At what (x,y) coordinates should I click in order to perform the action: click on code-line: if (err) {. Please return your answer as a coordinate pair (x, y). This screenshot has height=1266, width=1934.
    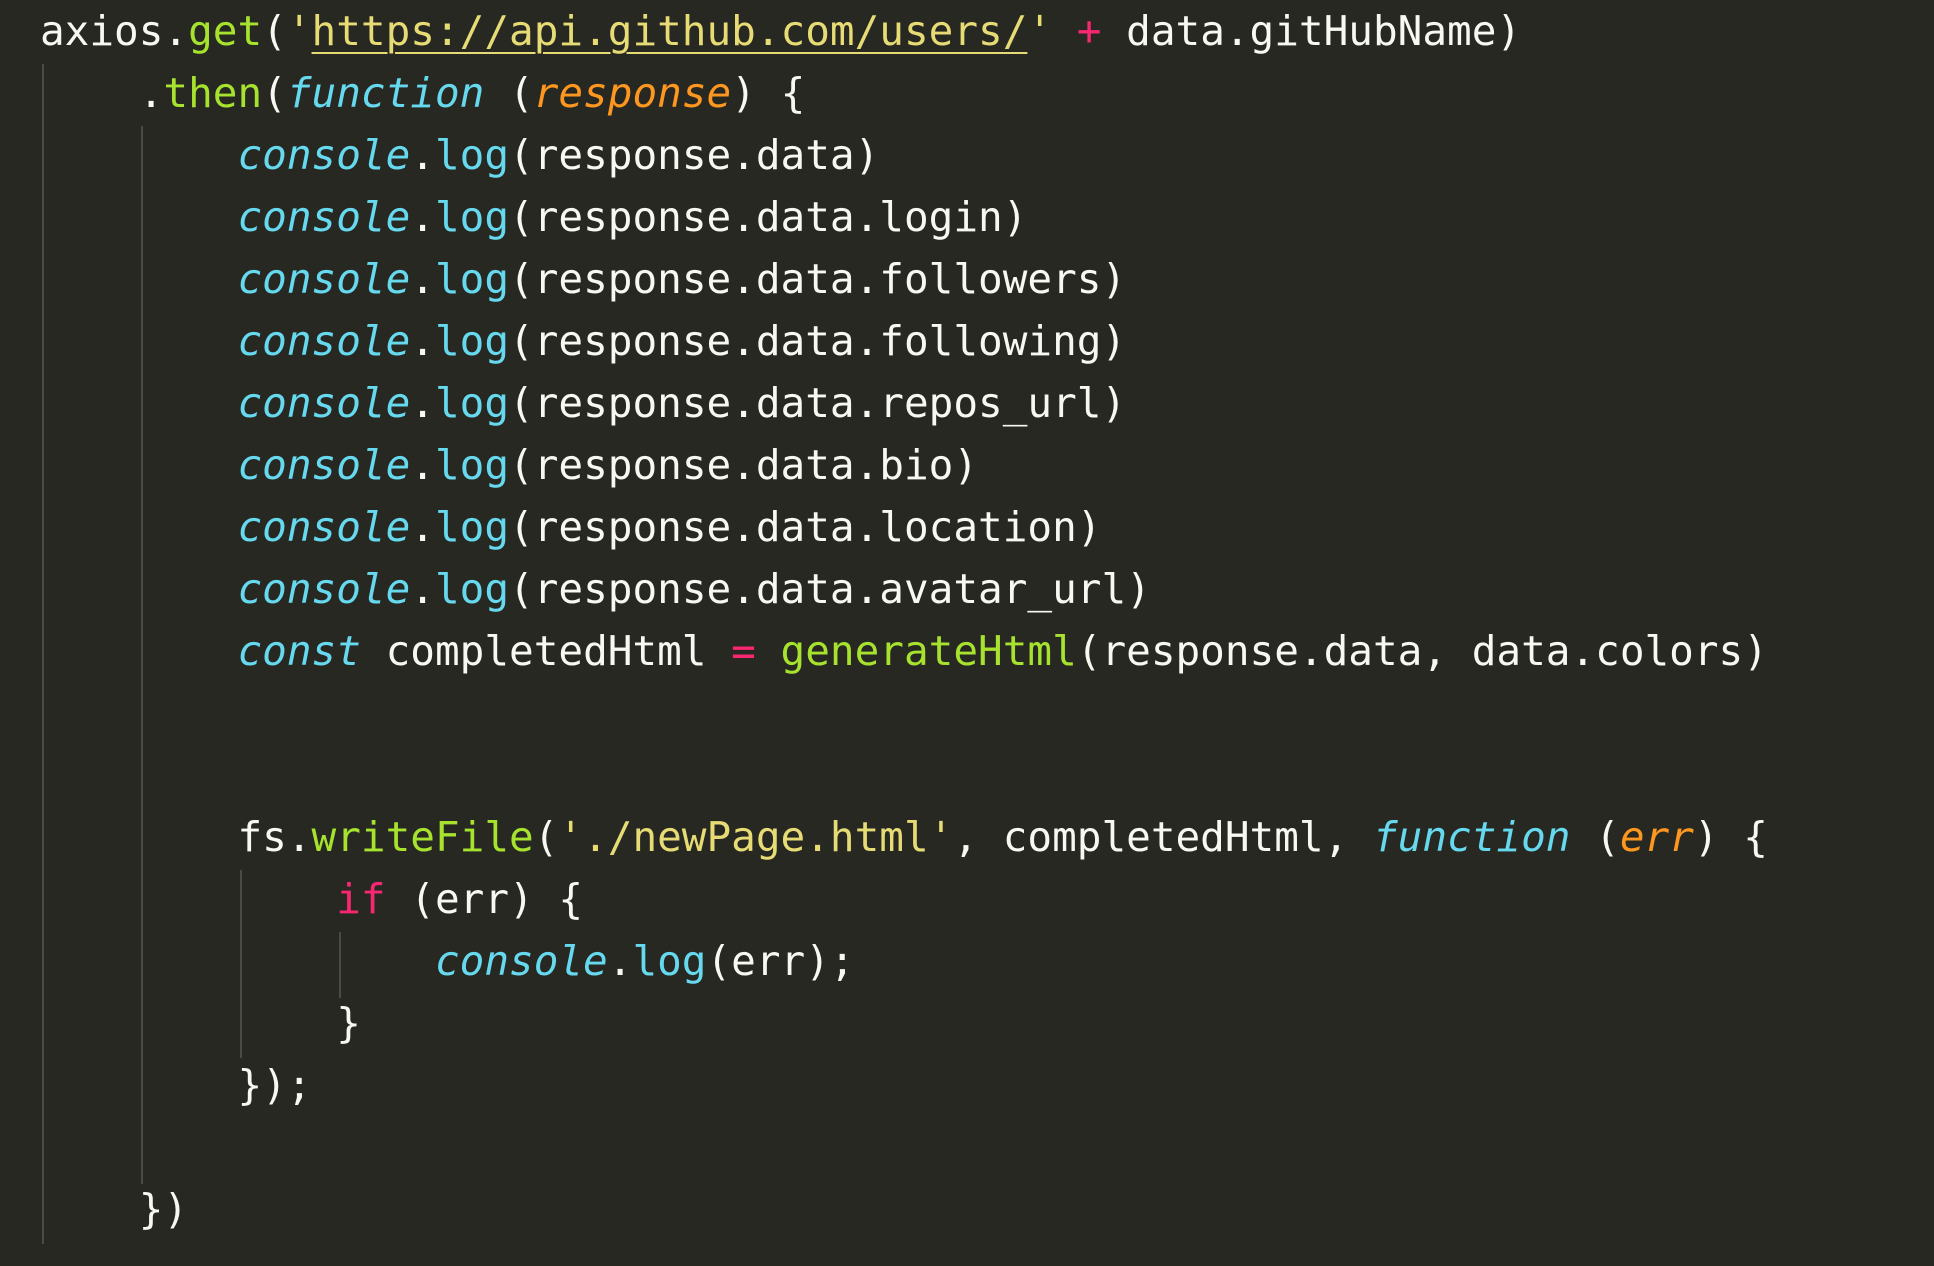
    Looking at the image, I should click on (904, 899).